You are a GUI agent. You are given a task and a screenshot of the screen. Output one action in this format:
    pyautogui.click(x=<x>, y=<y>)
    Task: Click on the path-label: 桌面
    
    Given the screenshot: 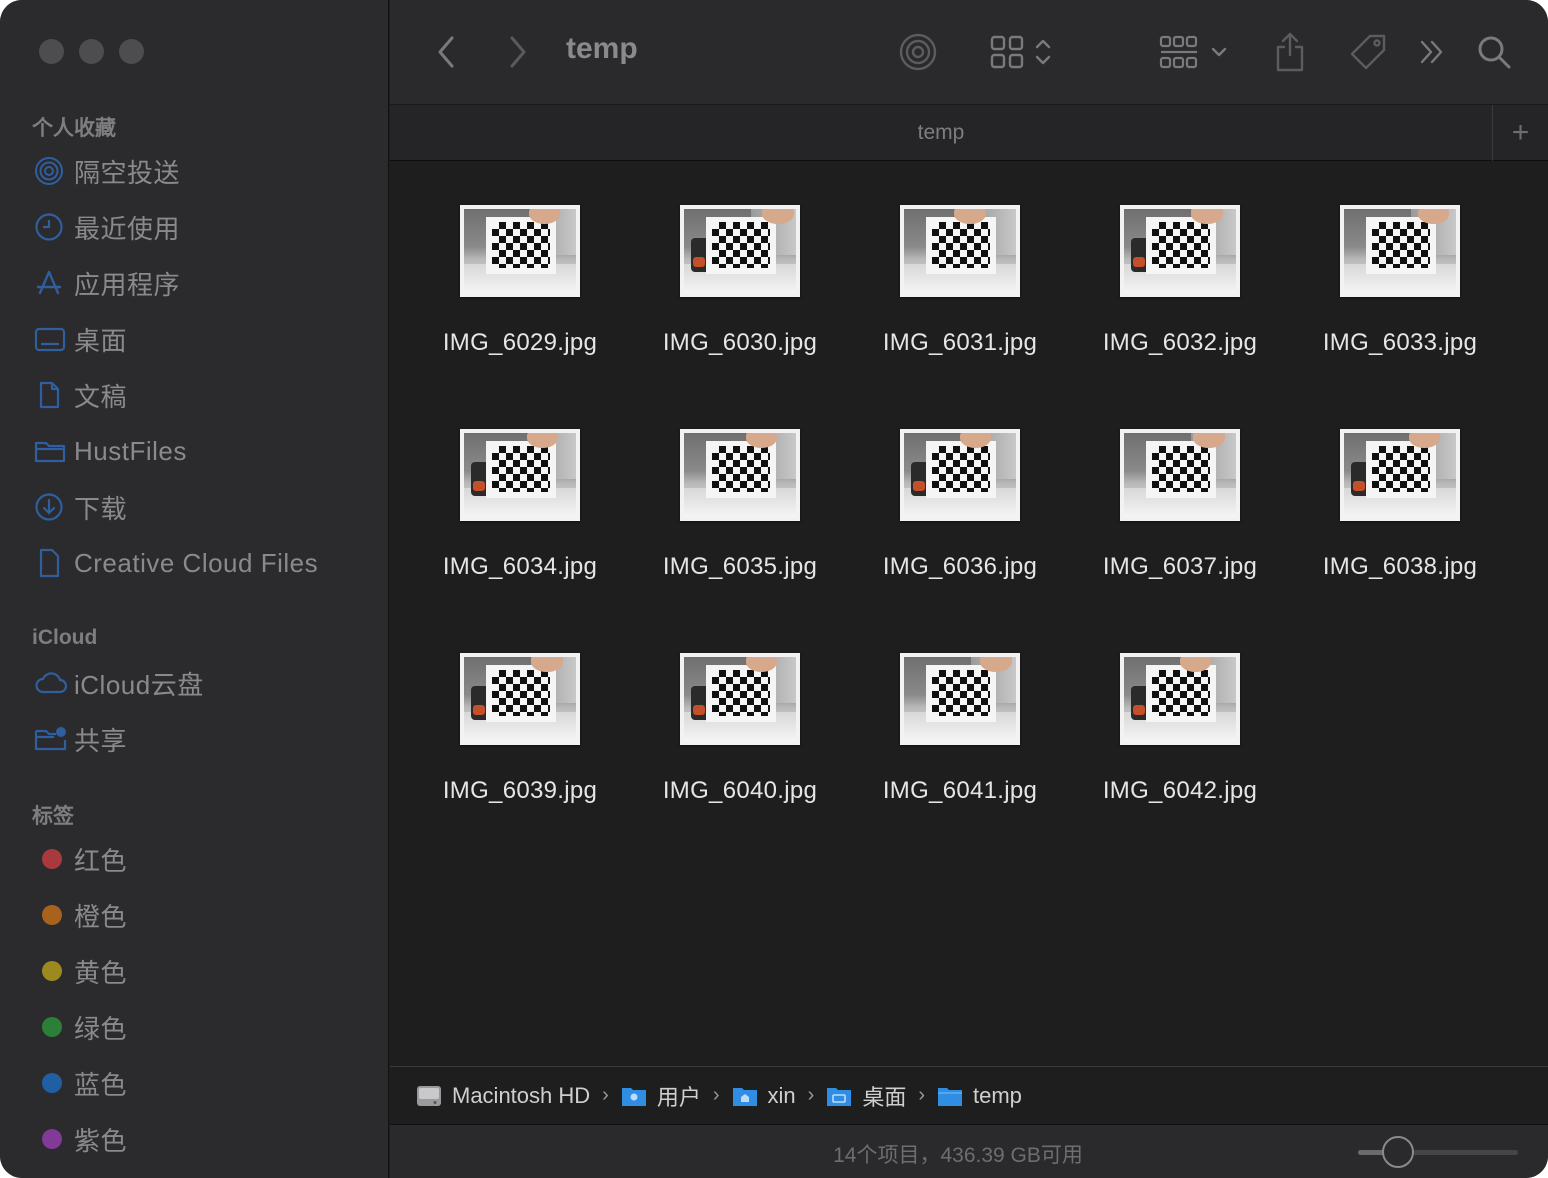 What is the action you would take?
    pyautogui.click(x=884, y=1097)
    